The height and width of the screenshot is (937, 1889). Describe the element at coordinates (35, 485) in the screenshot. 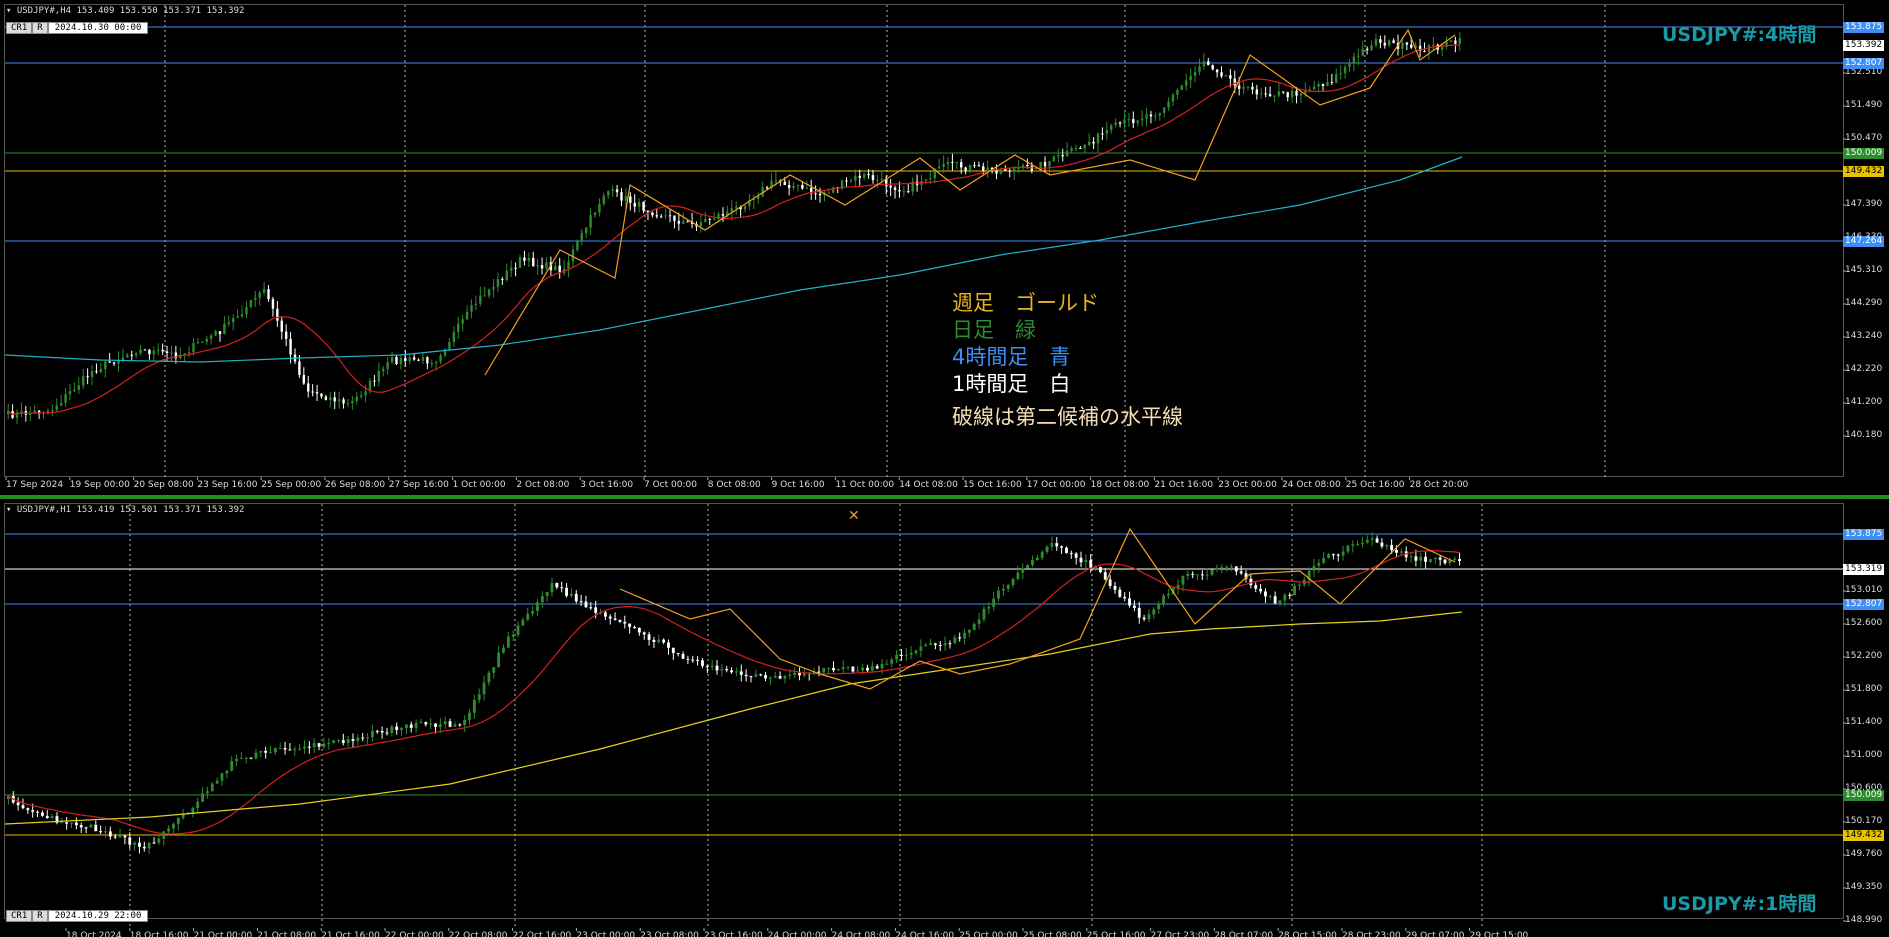

I see `x-axis-label: 17 Sep 2024` at that location.